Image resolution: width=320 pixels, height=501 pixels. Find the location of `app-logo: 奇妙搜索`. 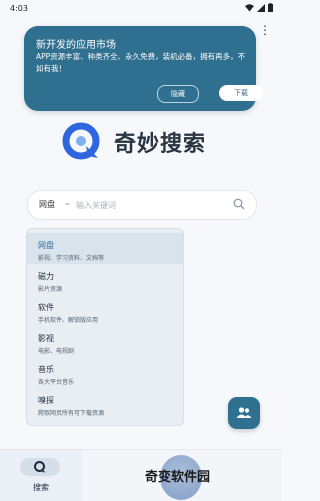

app-logo: 奇妙搜索 is located at coordinates (134, 142).